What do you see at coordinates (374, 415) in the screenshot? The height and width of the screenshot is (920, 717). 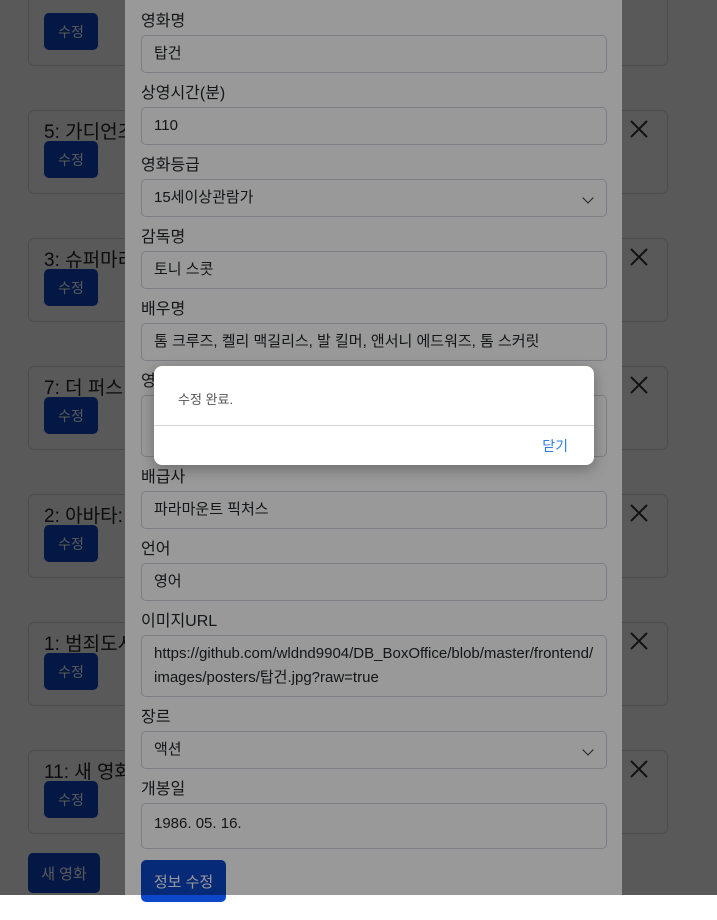 I see `alert-dialog: 수정 완료. 닫기` at bounding box center [374, 415].